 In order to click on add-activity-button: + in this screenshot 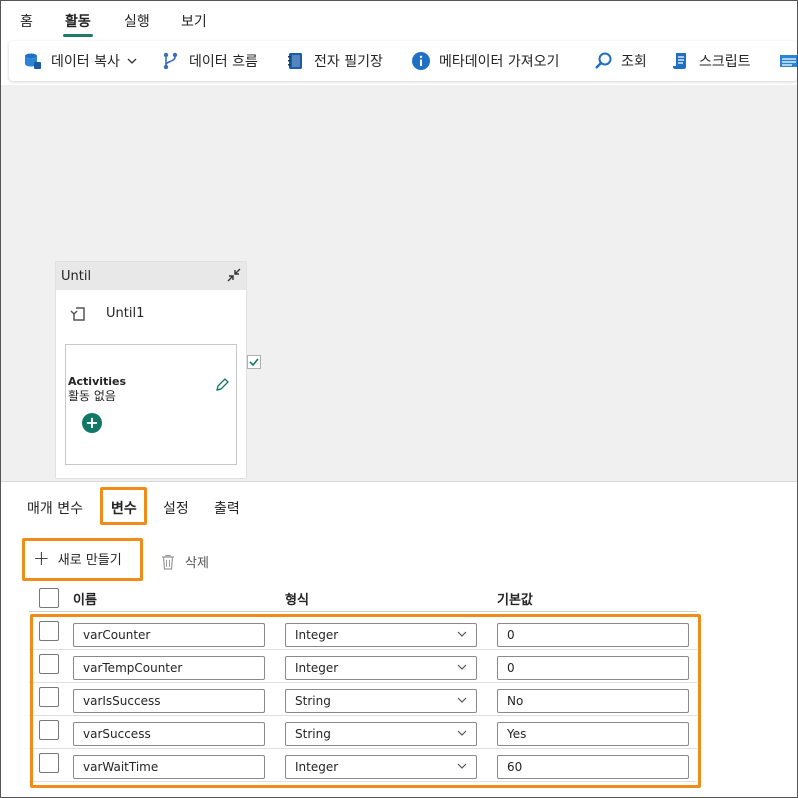, I will do `click(92, 423)`.